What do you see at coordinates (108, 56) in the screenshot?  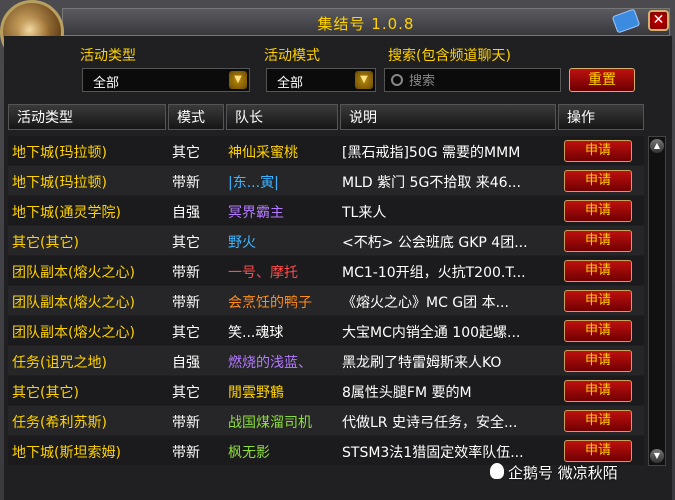 I see `activity-type-label: 活动类型` at bounding box center [108, 56].